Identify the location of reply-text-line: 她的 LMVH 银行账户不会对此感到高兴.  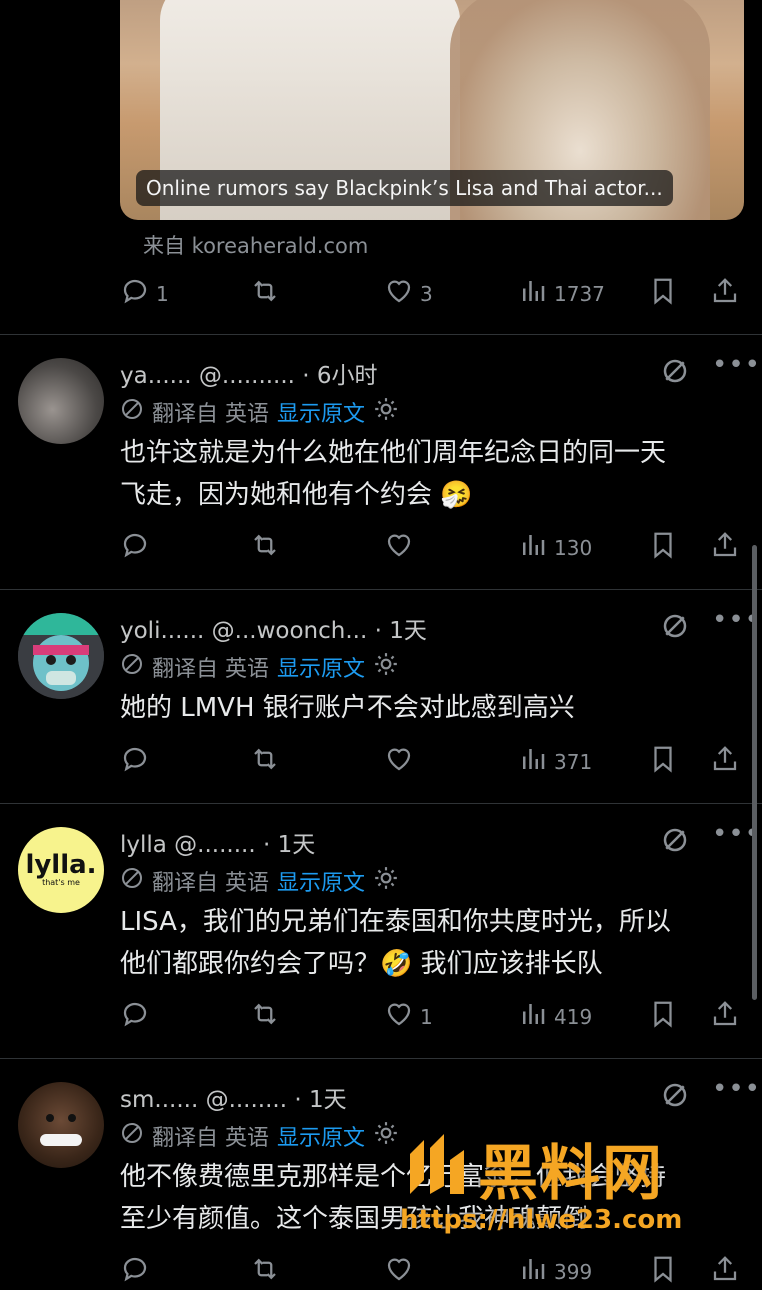
(347, 708).